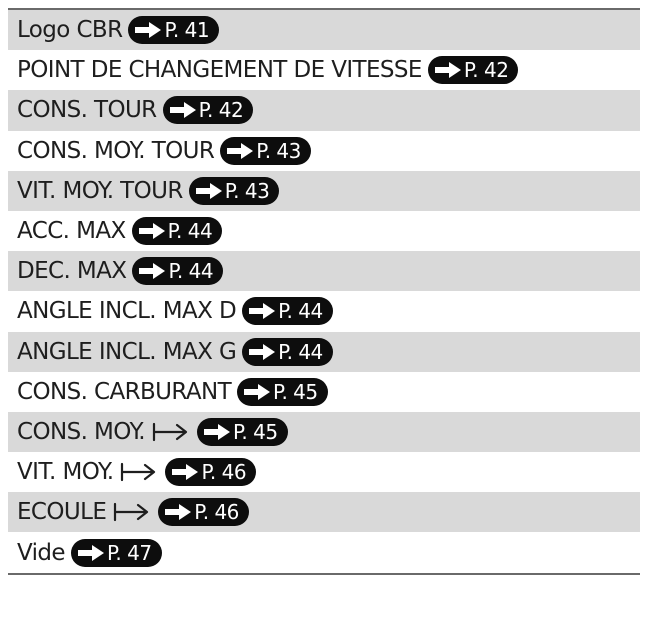 This screenshot has height=637, width=646. I want to click on list-item: CONS. MOY. TOUR P. 43, so click(324, 150).